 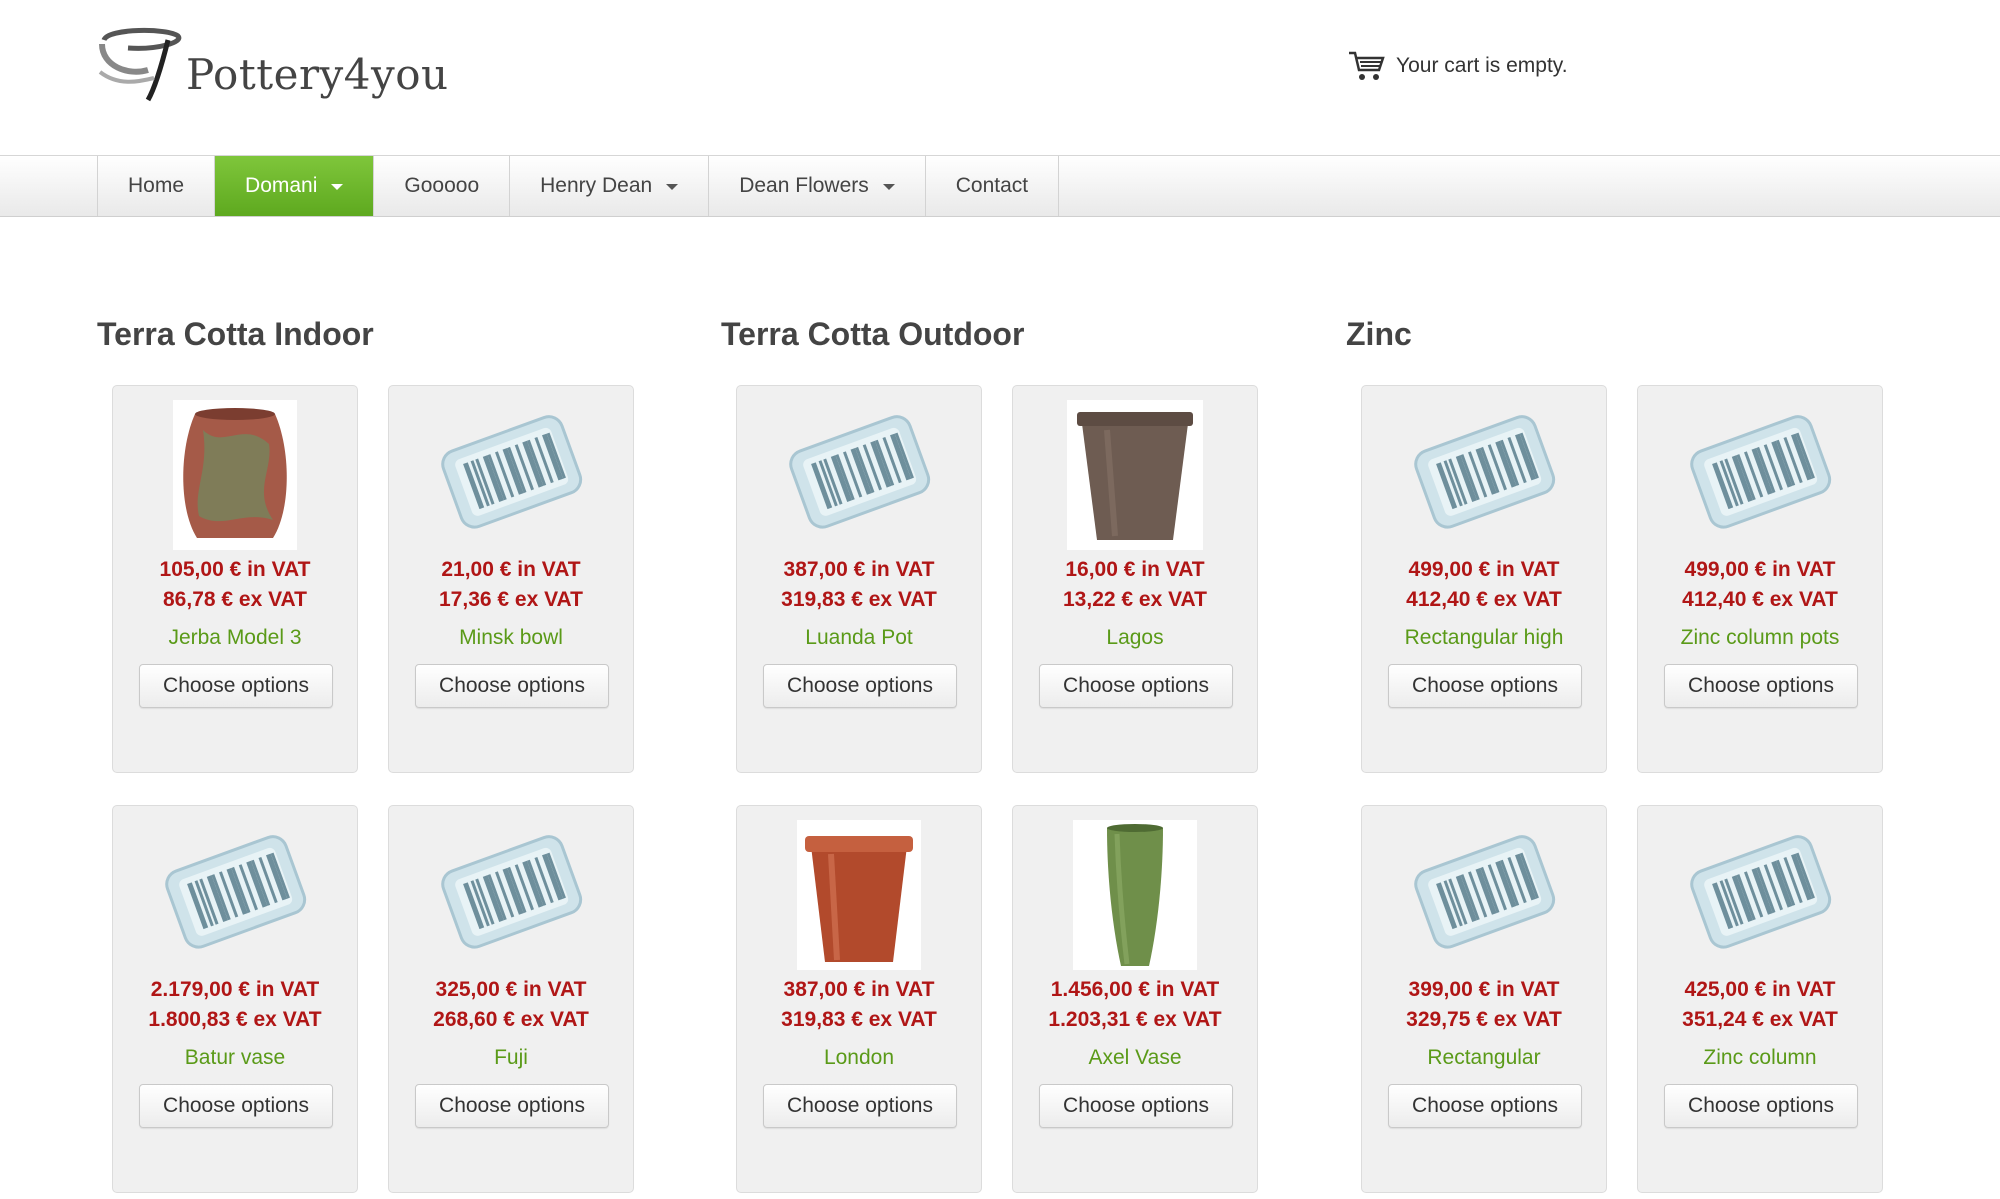 What do you see at coordinates (511, 599) in the screenshot?
I see `price-excluding-vat: 17,36 € ex VAT` at bounding box center [511, 599].